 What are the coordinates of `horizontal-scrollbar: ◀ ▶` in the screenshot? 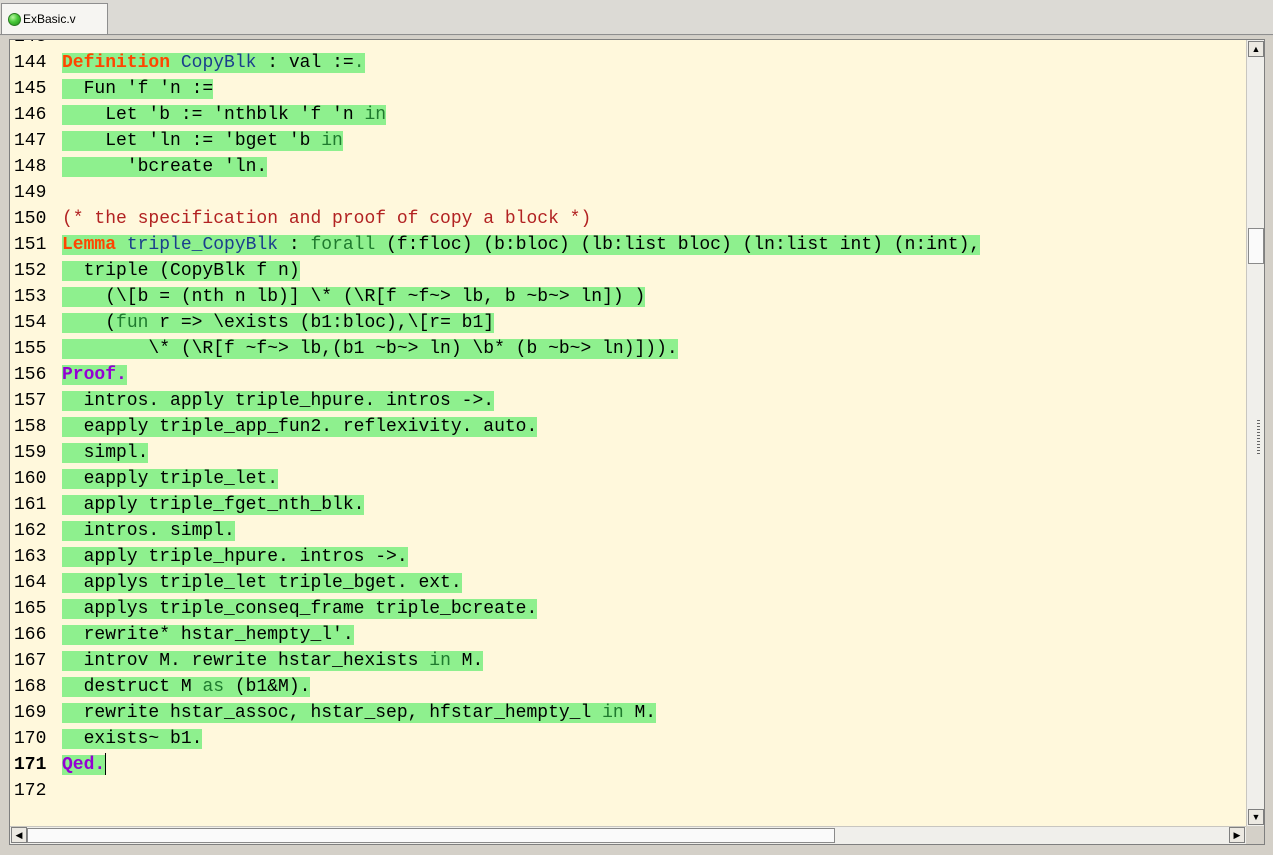 It's located at (628, 835).